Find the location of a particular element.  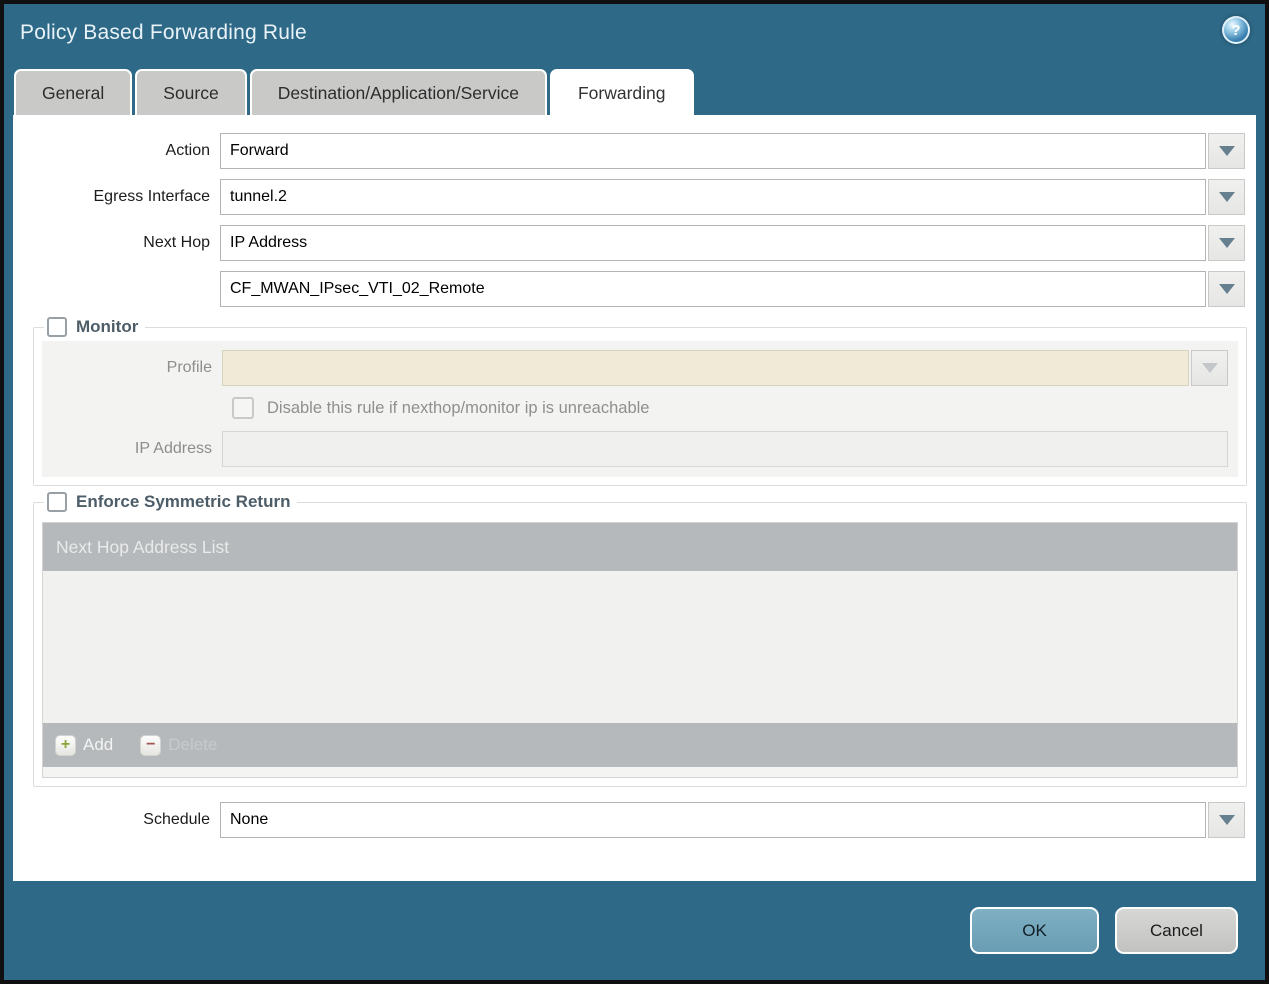

dialog-title: Policy Based Forwarding Rule is located at coordinates (163, 32).